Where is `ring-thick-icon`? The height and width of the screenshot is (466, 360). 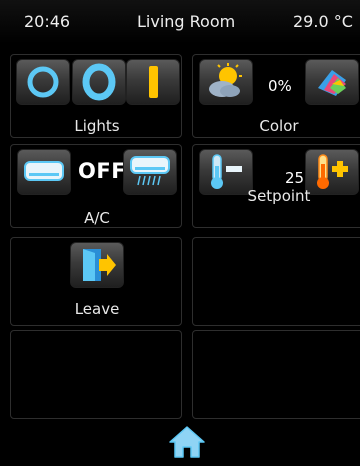 ring-thick-icon is located at coordinates (99, 82).